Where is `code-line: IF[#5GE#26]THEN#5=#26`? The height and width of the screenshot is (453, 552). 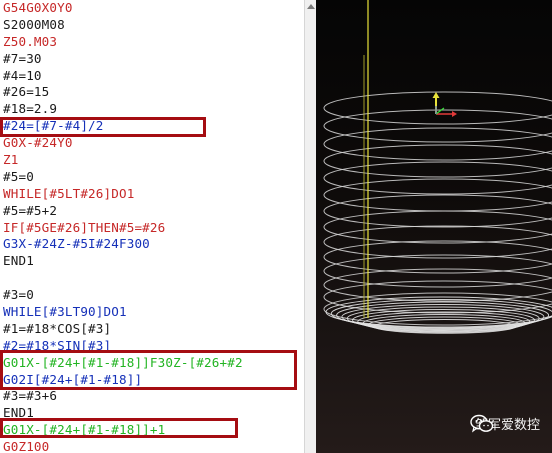 code-line: IF[#5GE#26]THEN#5=#26 is located at coordinates (84, 227).